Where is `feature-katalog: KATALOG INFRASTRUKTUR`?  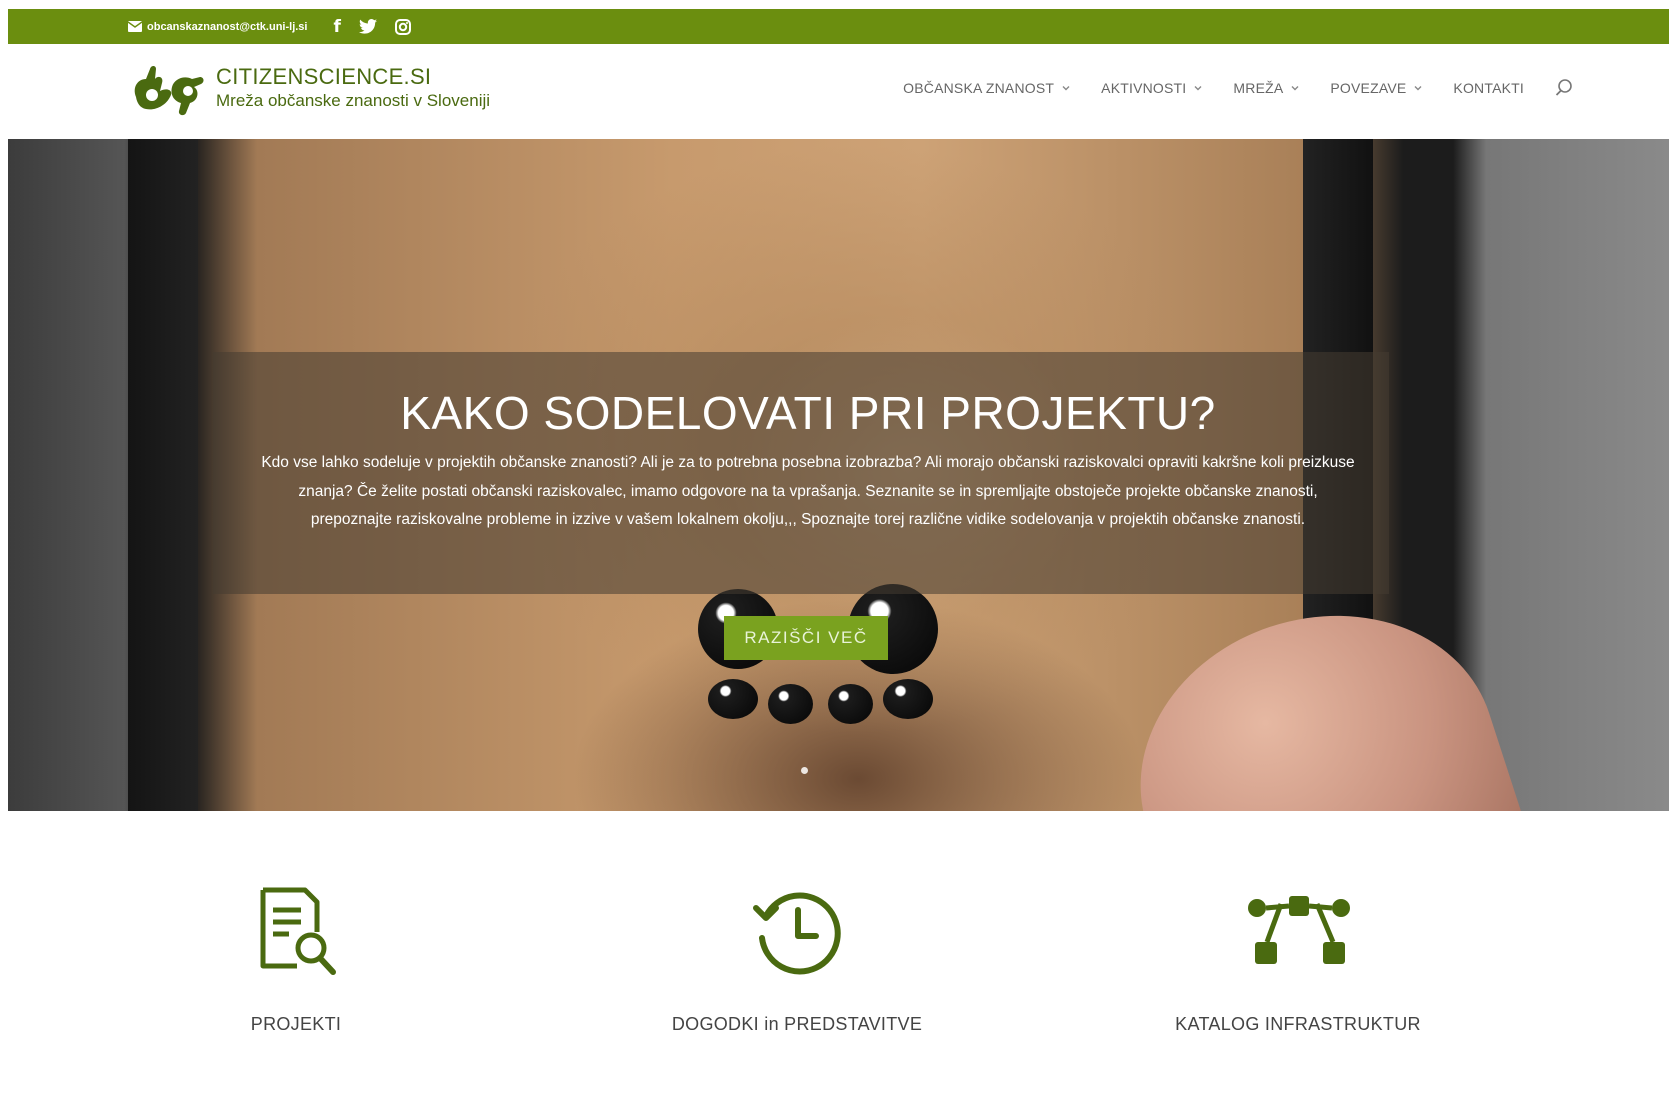
feature-katalog: KATALOG INFRASTRUKTUR is located at coordinates (1298, 960).